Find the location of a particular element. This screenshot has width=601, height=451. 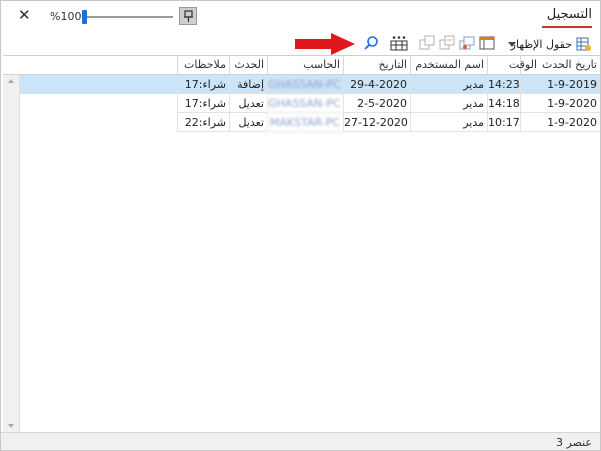

layout-button is located at coordinates (487, 43).